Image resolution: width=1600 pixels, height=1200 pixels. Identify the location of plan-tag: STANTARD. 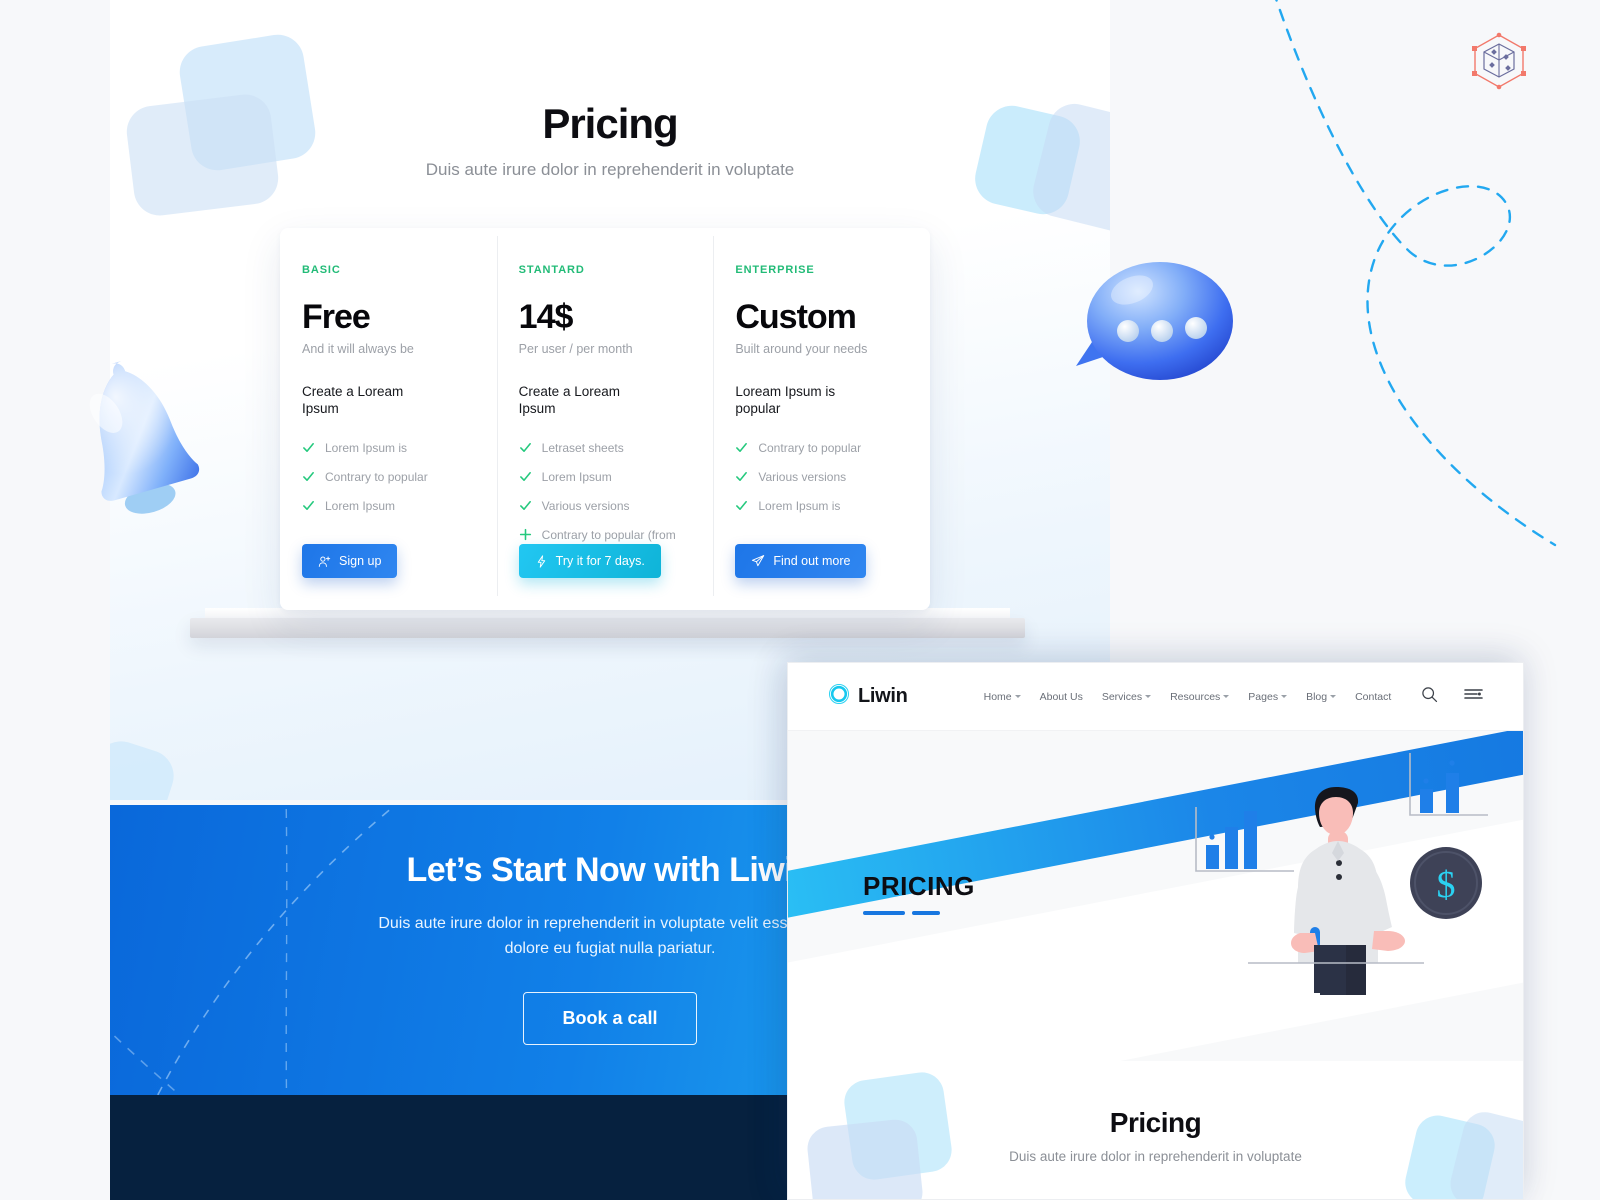
(551, 270).